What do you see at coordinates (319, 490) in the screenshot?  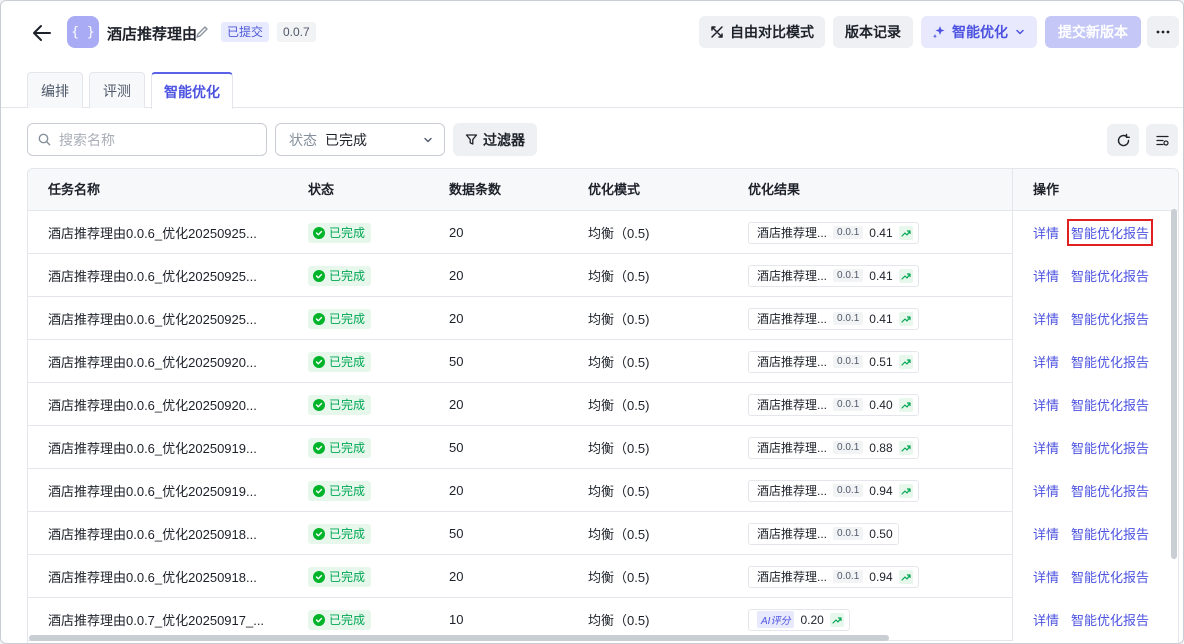 I see `check-circle-icon` at bounding box center [319, 490].